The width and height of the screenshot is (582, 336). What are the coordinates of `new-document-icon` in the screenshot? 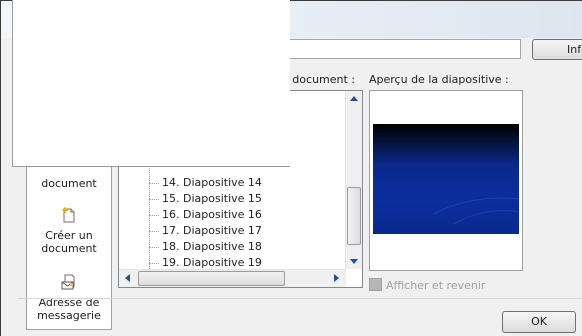 It's located at (69, 217).